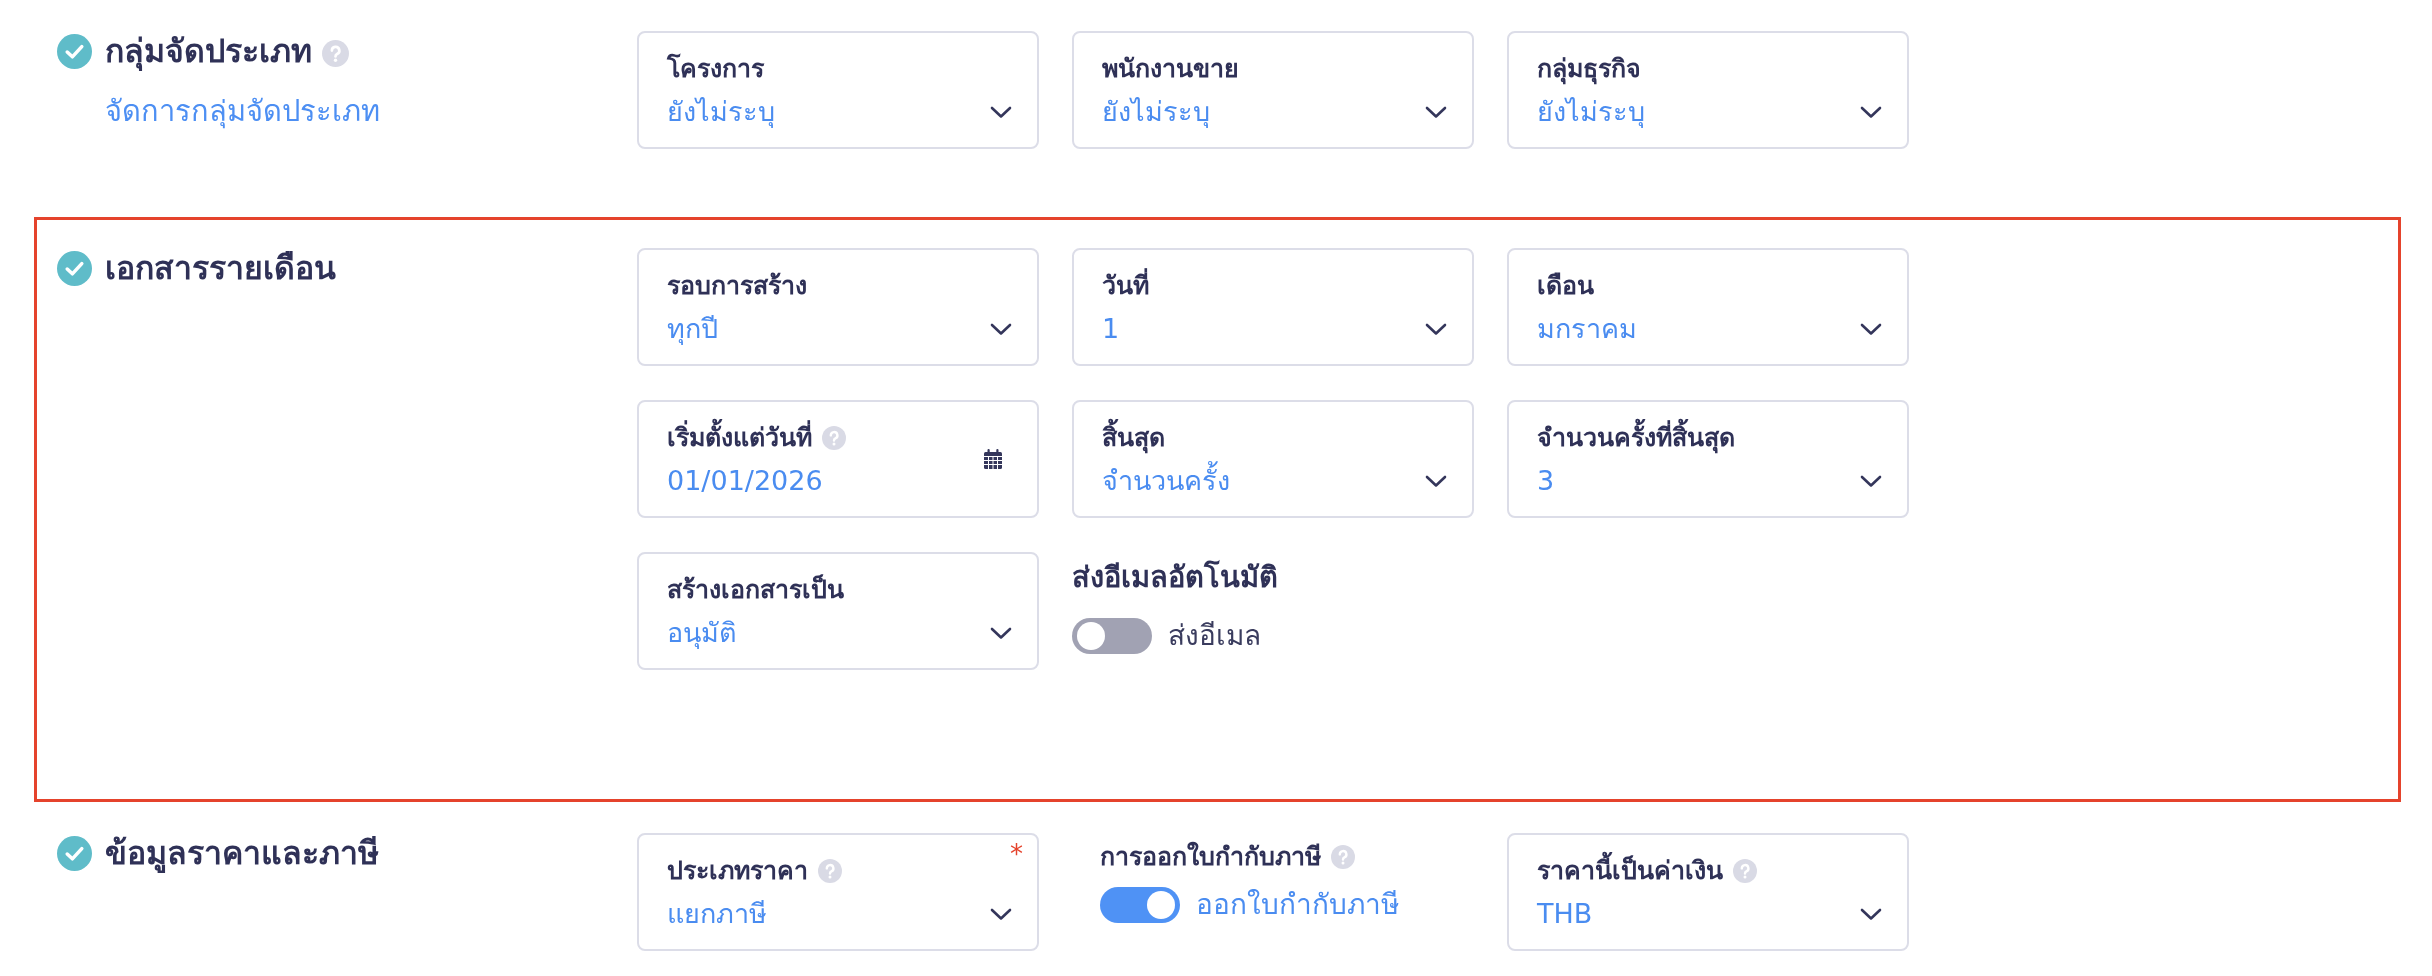 The height and width of the screenshot is (976, 2432). What do you see at coordinates (1708, 307) in the screenshot?
I see `select-field: เดือน มกราคม` at bounding box center [1708, 307].